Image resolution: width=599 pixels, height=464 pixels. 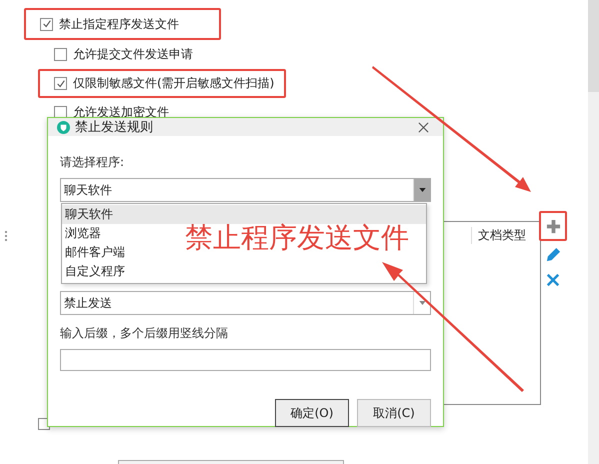 What do you see at coordinates (133, 54) in the screenshot?
I see `checkbox-label: 允许提交文件发送申请` at bounding box center [133, 54].